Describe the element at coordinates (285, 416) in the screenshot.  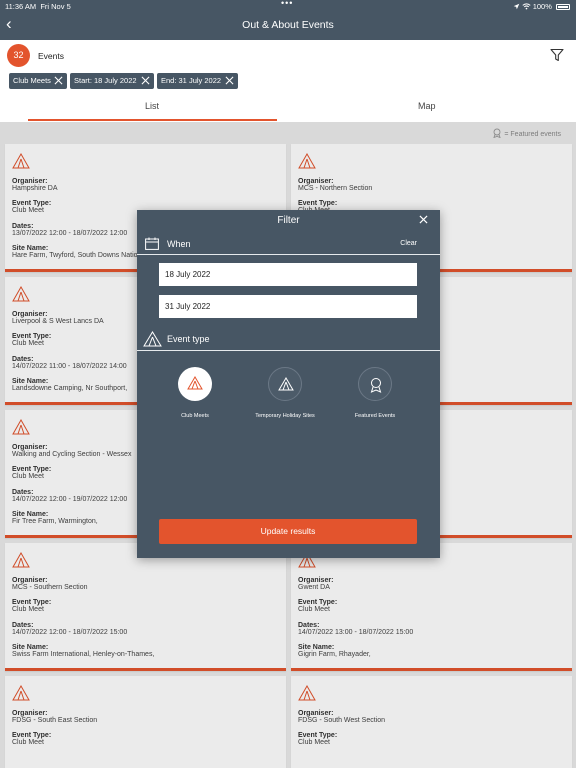
I see `type-label: Temporary Holiday Sites` at that location.